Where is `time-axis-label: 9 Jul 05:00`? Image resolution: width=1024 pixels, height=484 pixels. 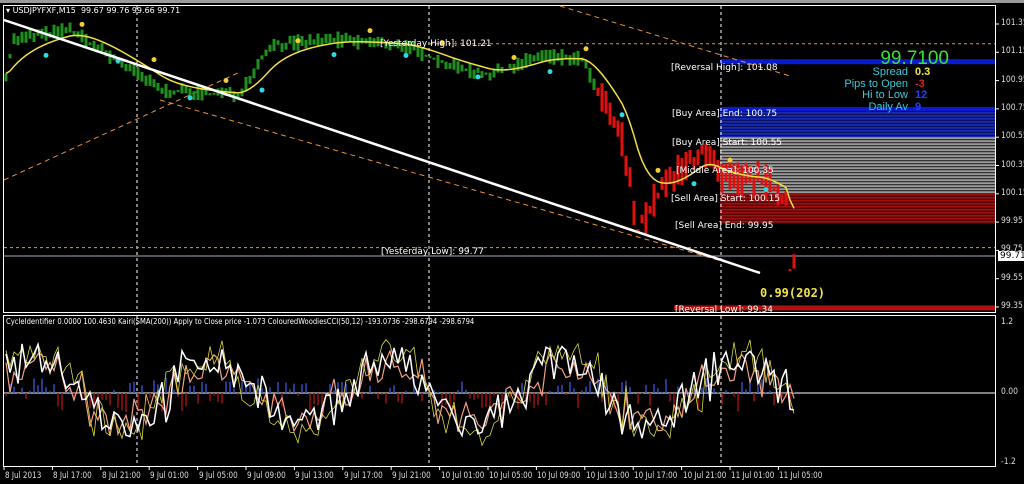 time-axis-label: 9 Jul 05:00 is located at coordinates (218, 476).